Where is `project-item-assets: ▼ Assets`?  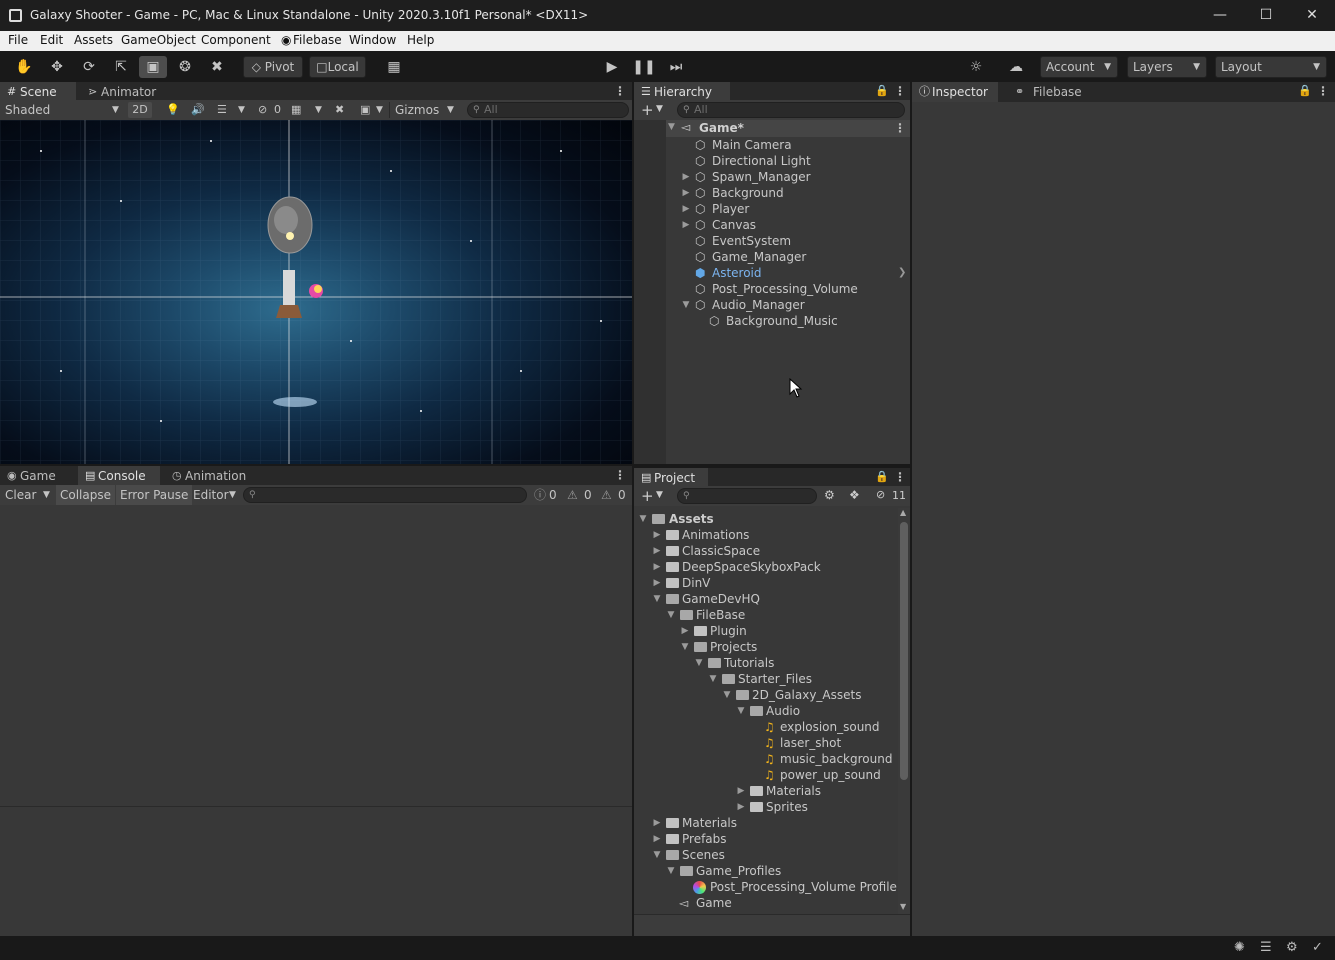 project-item-assets: ▼ Assets is located at coordinates (766, 519).